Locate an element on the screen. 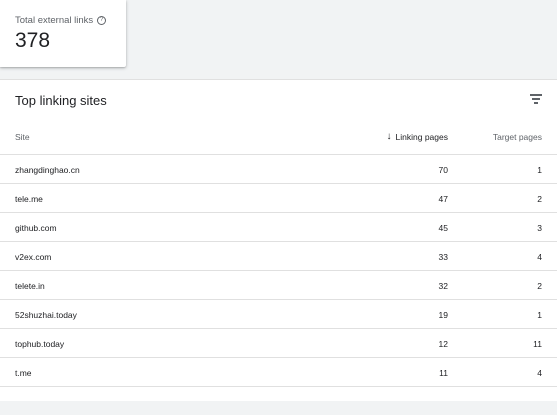 This screenshot has width=557, height=415. table-row: tele.me 47 2 is located at coordinates (278, 197).